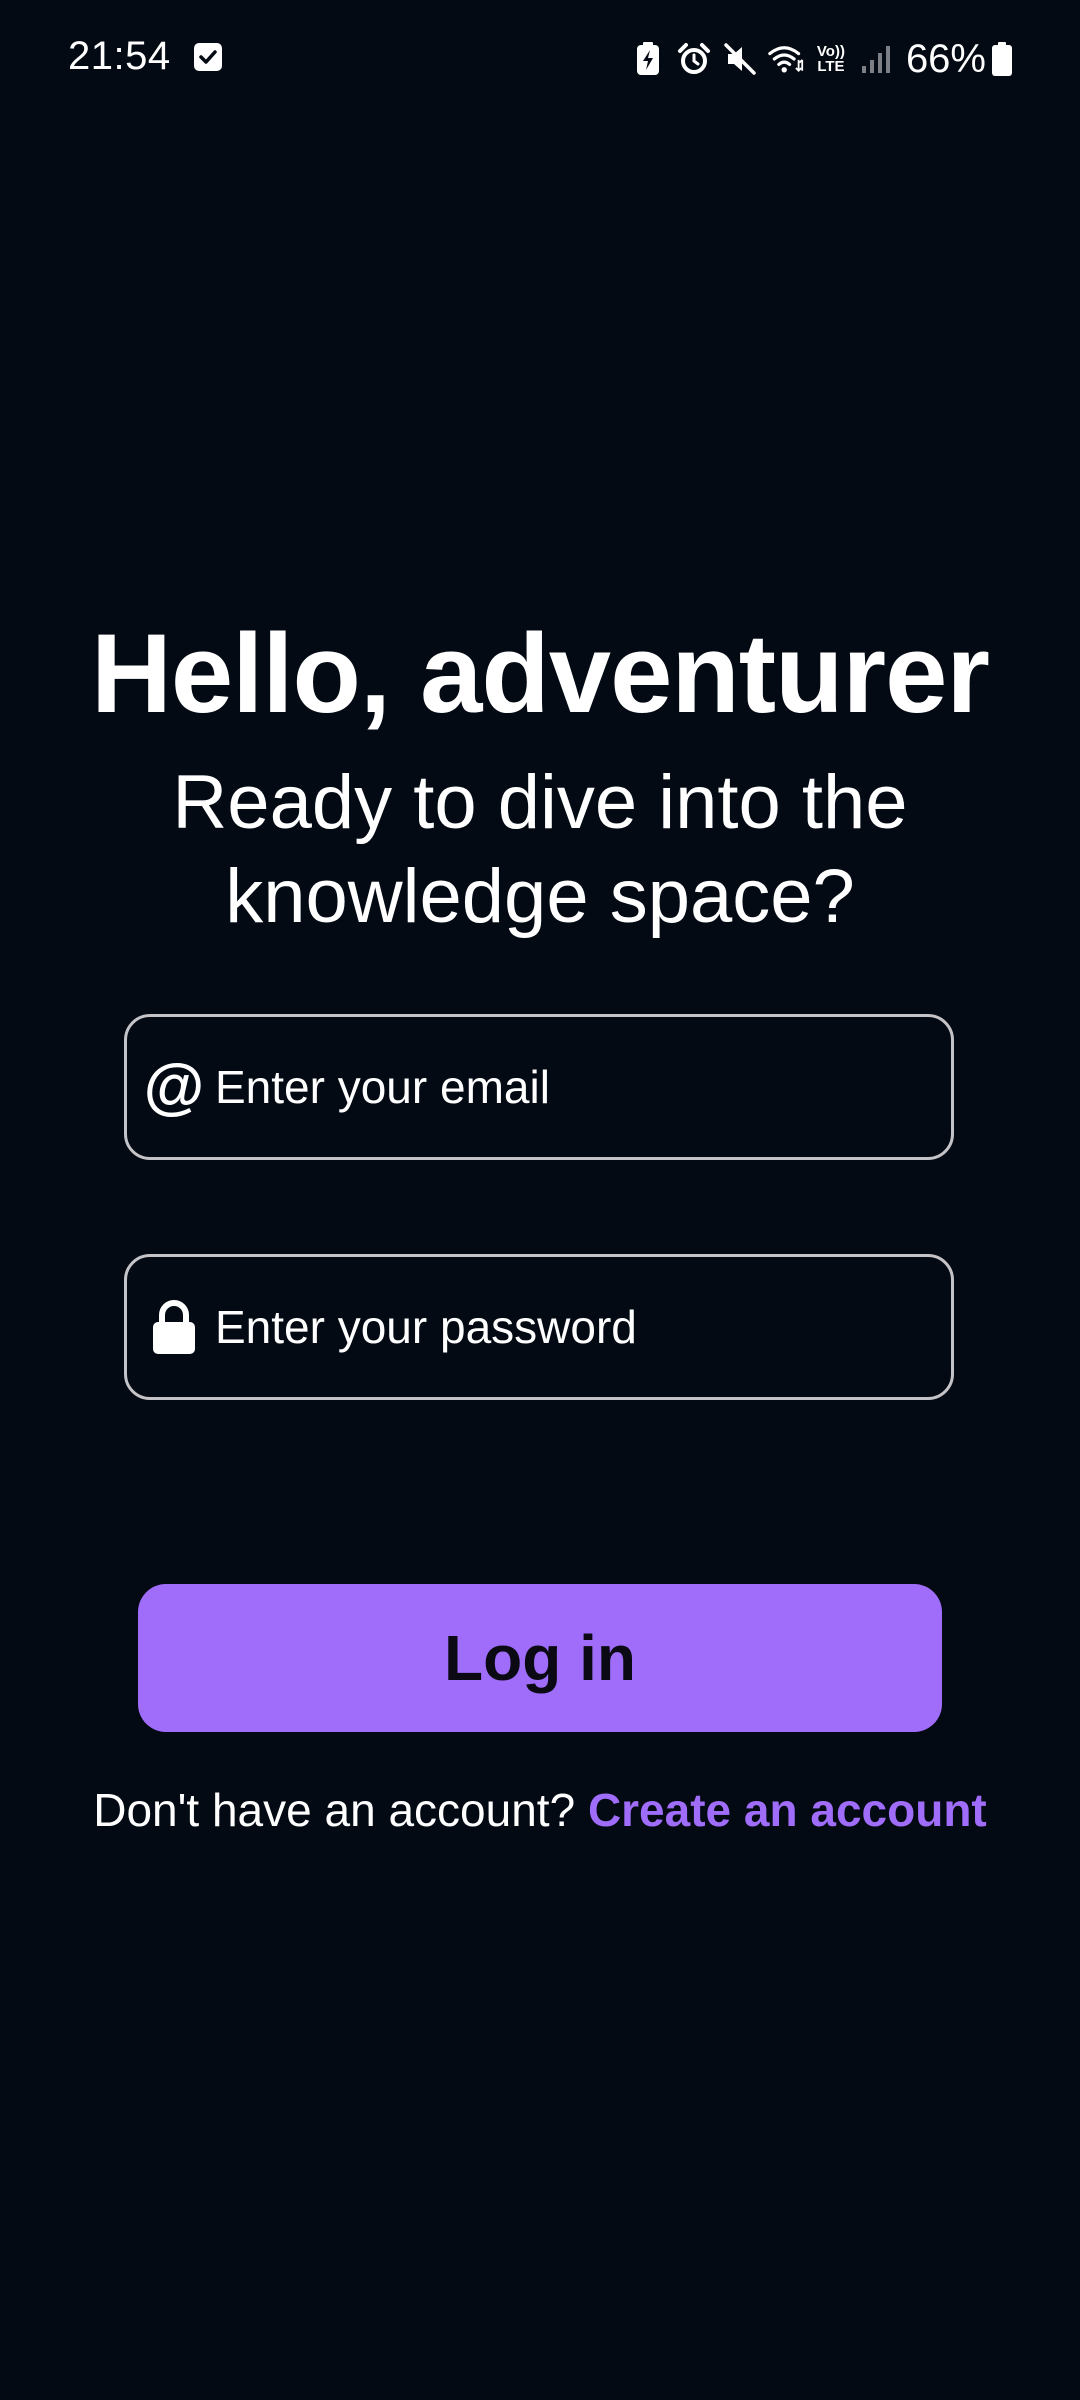 The image size is (1080, 2400). I want to click on battery-icon, so click(1002, 59).